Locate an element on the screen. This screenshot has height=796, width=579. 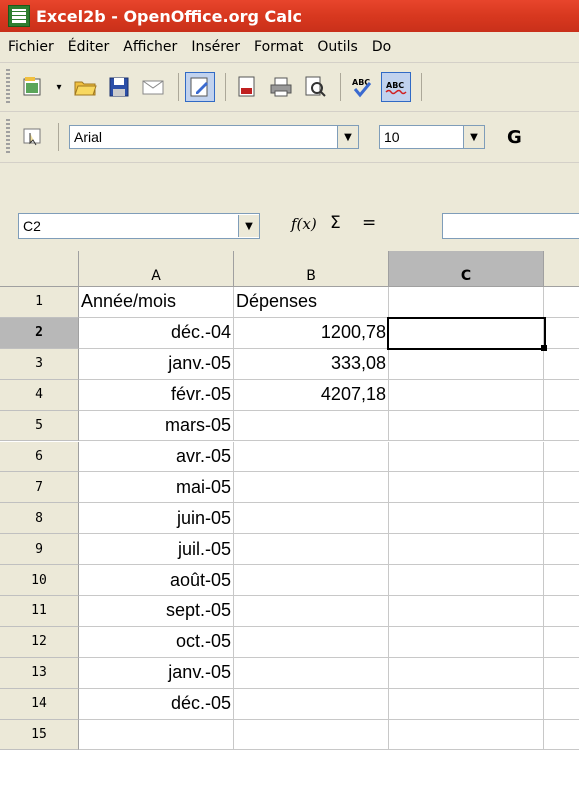
cell-b4: 4207,18 is located at coordinates (311, 395).